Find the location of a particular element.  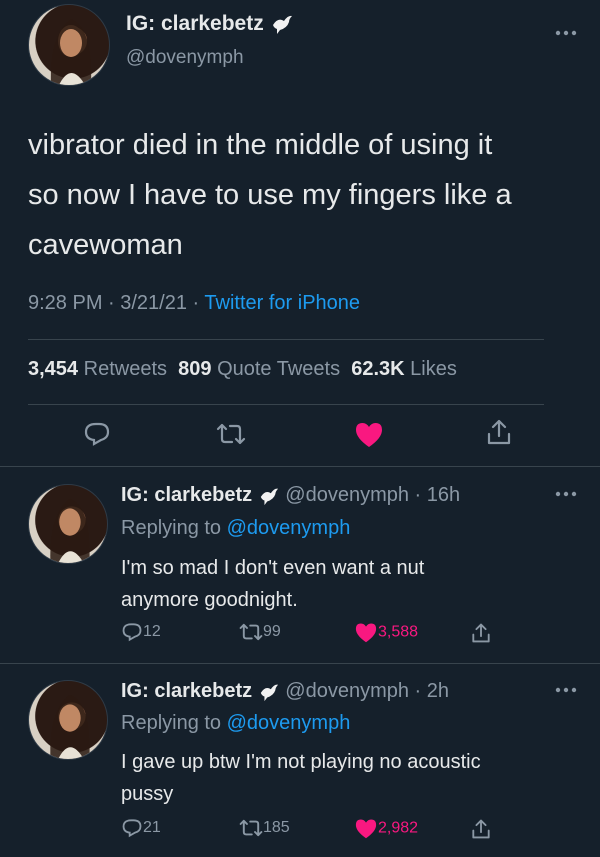

retweet-action: 185 is located at coordinates (264, 828).